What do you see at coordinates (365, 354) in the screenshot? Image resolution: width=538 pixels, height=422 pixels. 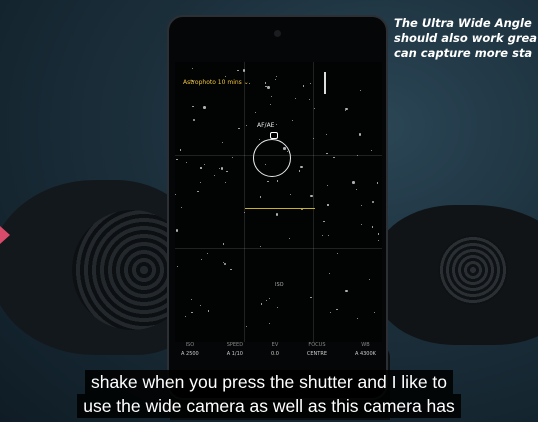 I see `setting-value: A 4300K` at bounding box center [365, 354].